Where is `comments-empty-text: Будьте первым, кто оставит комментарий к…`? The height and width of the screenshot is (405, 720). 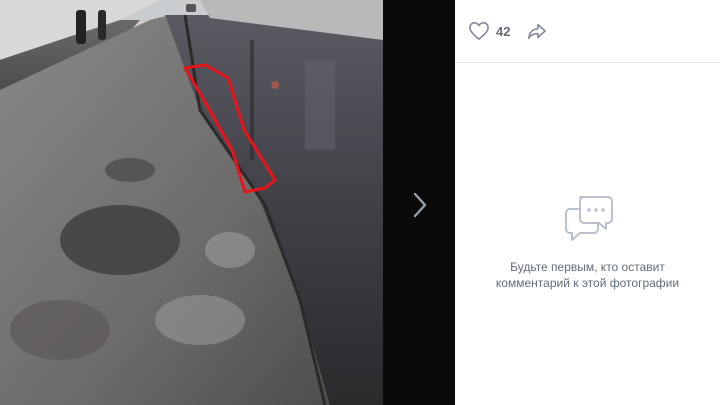
comments-empty-text: Будьте первым, кто оставит комментарий к… is located at coordinates (587, 275).